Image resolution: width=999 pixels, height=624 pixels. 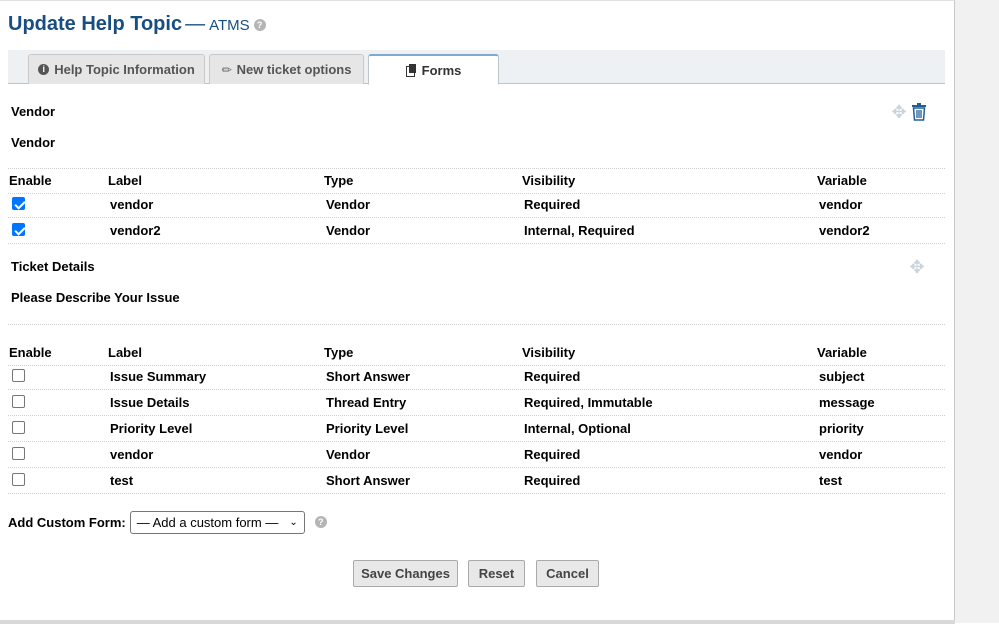 I want to click on trash-icon, so click(x=919, y=112).